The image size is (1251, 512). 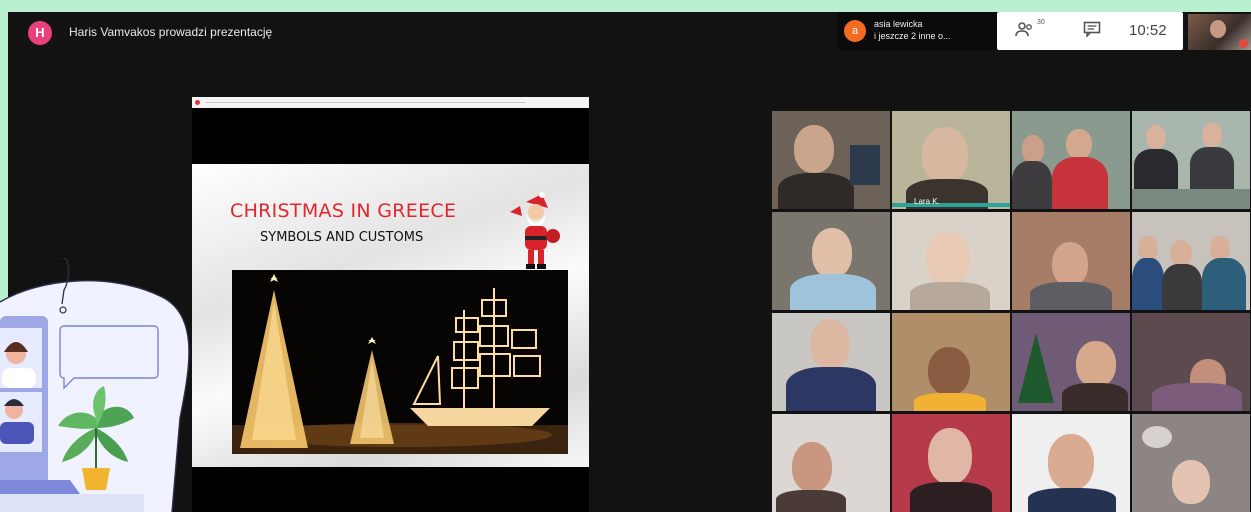 I want to click on self-view-person, so click(x=1218, y=29).